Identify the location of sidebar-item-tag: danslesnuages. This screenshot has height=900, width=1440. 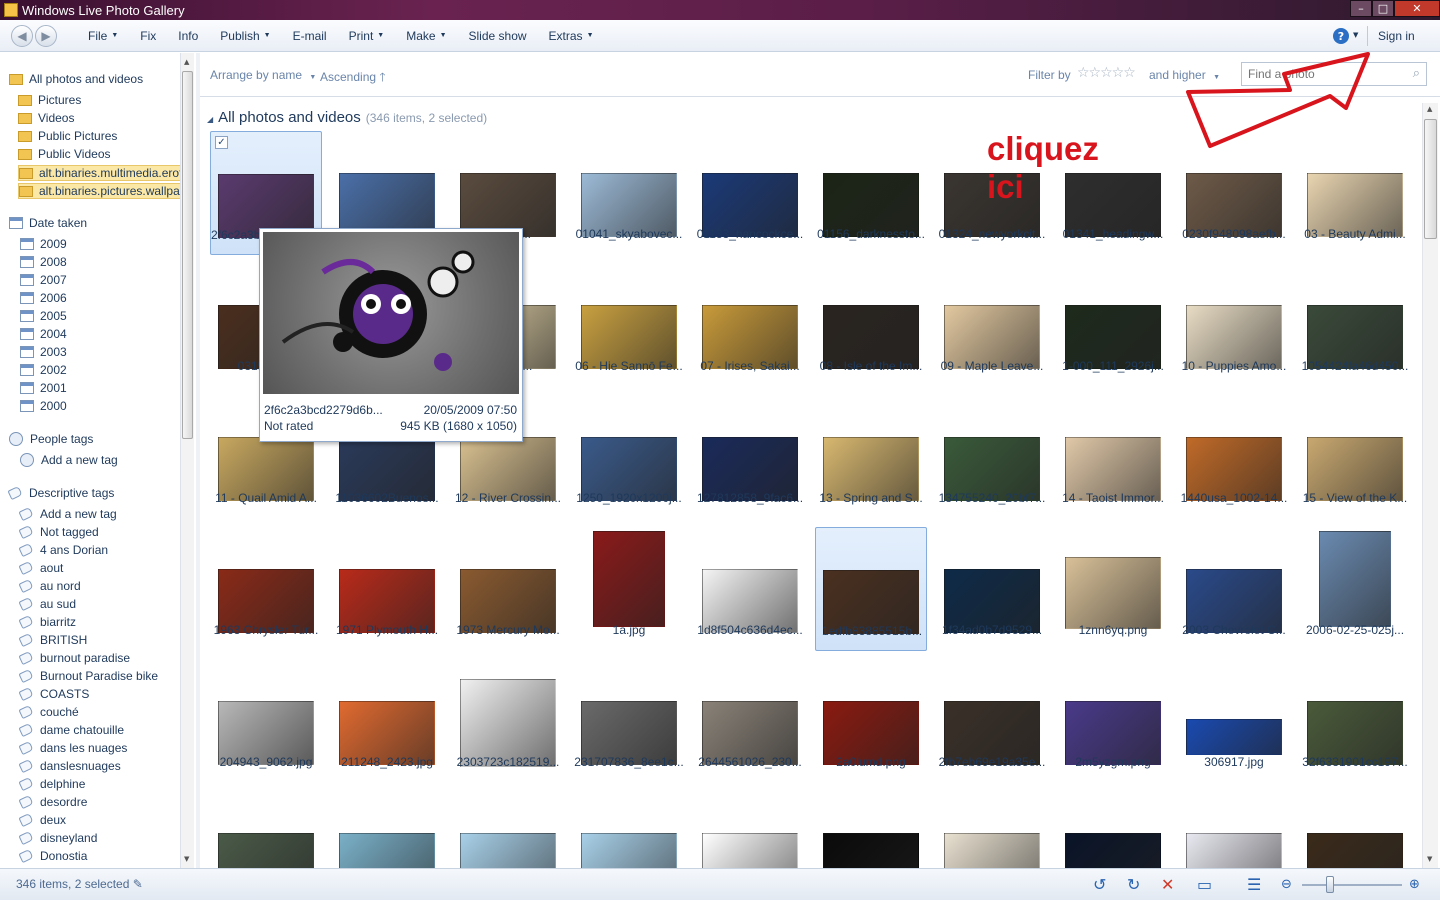
(69, 766).